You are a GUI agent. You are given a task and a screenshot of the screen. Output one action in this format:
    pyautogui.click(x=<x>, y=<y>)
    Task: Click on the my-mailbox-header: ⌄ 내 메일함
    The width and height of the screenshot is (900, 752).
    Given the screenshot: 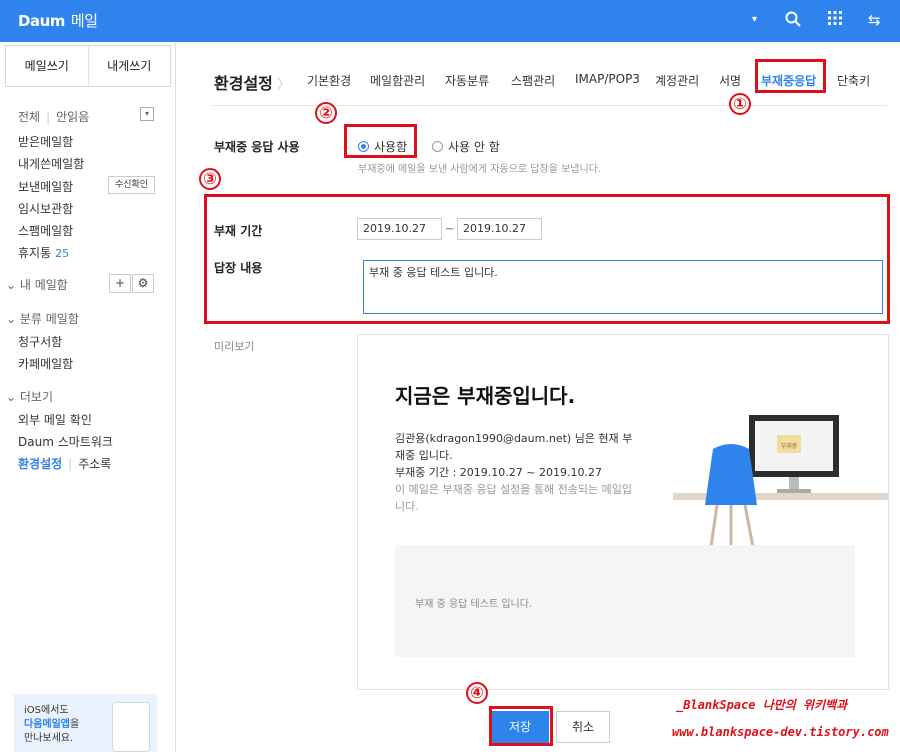 What is the action you would take?
    pyautogui.click(x=37, y=284)
    